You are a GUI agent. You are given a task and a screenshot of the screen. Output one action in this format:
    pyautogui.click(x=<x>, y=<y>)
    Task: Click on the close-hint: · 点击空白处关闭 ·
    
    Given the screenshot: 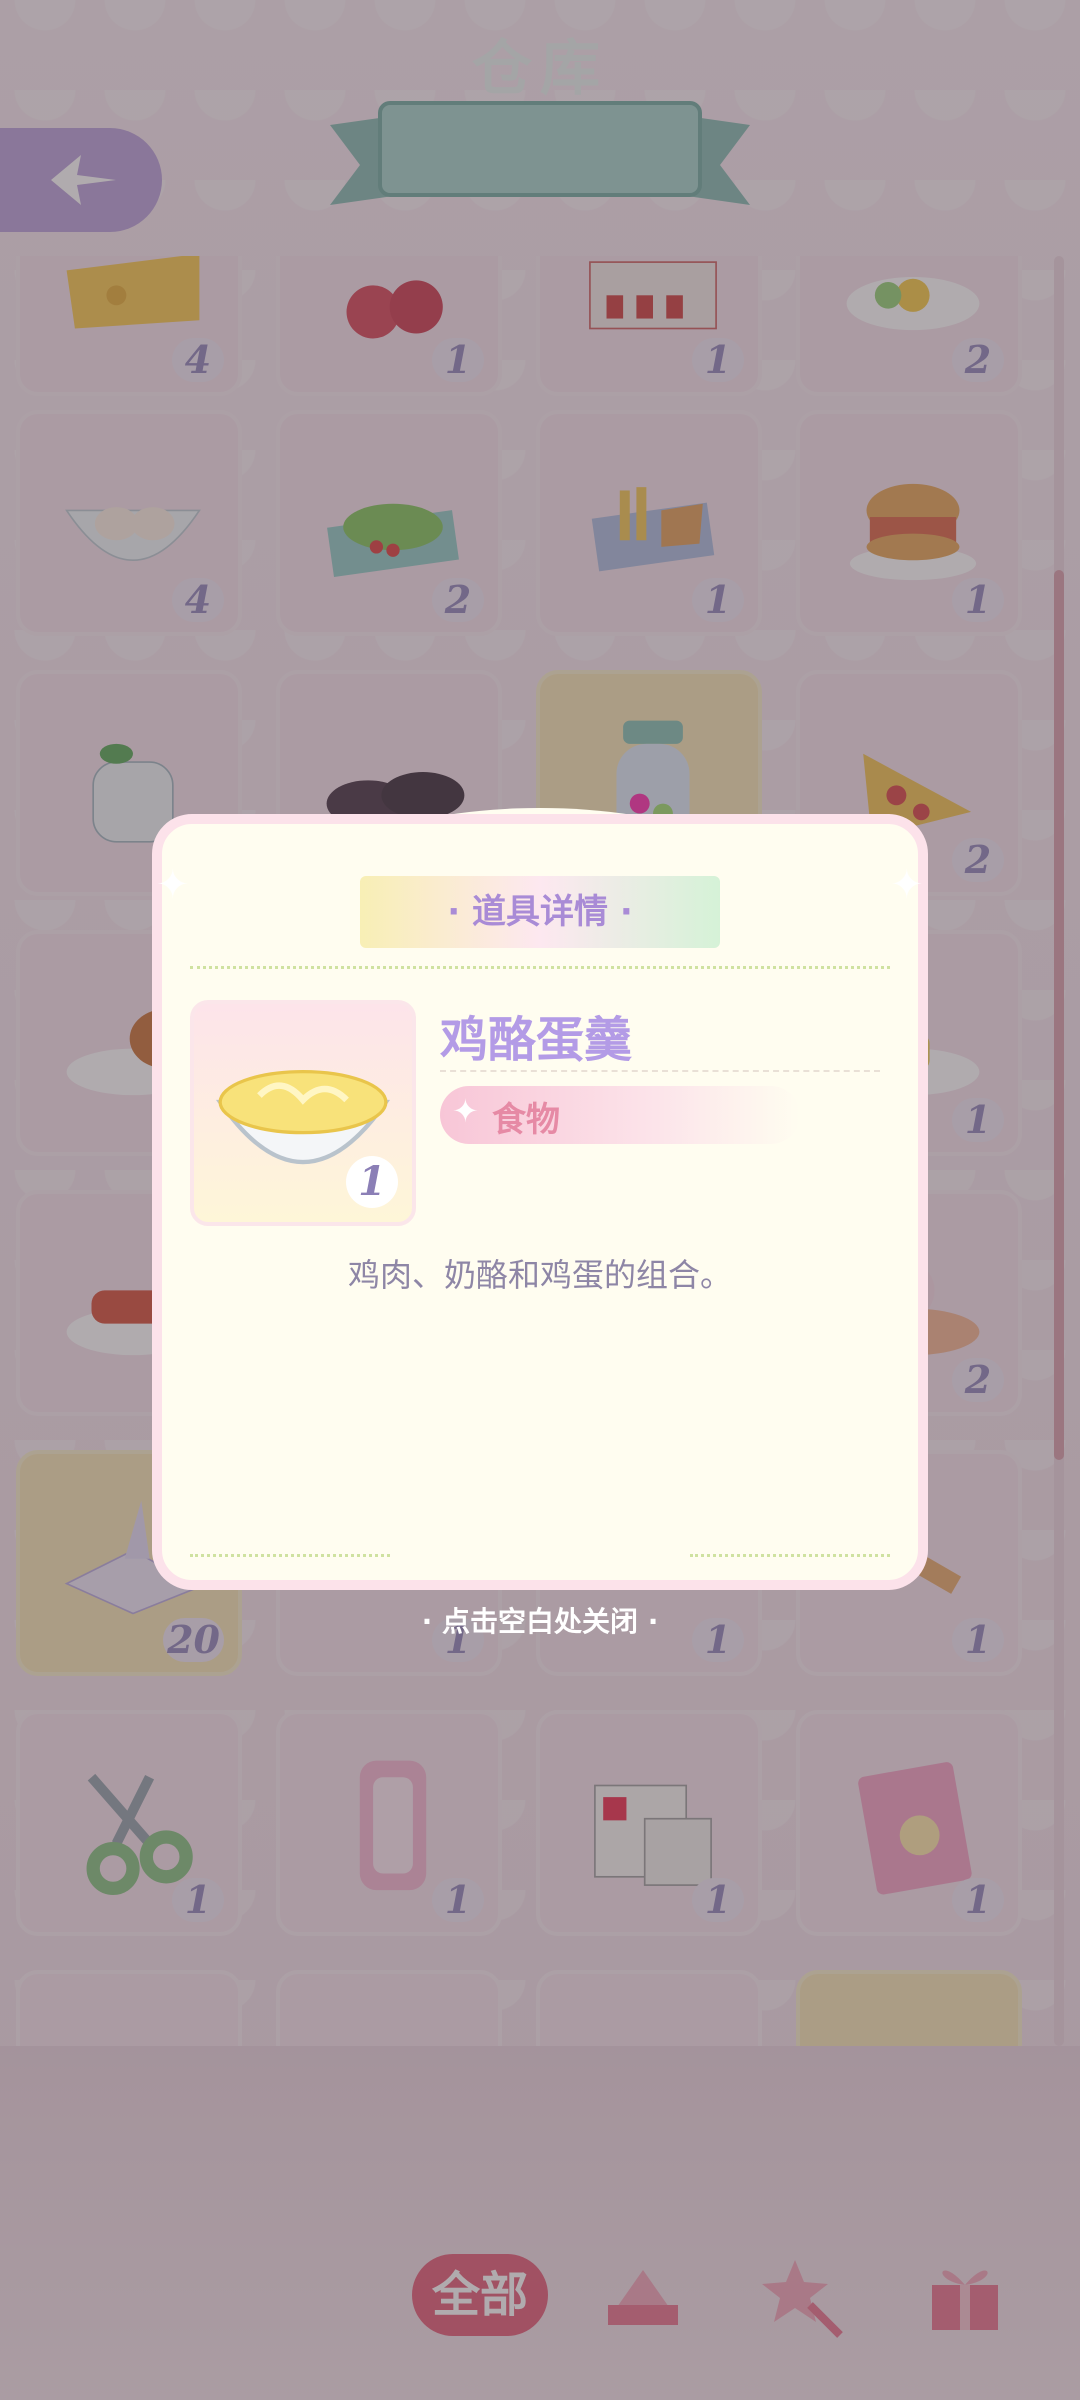 What is the action you would take?
    pyautogui.click(x=540, y=1621)
    